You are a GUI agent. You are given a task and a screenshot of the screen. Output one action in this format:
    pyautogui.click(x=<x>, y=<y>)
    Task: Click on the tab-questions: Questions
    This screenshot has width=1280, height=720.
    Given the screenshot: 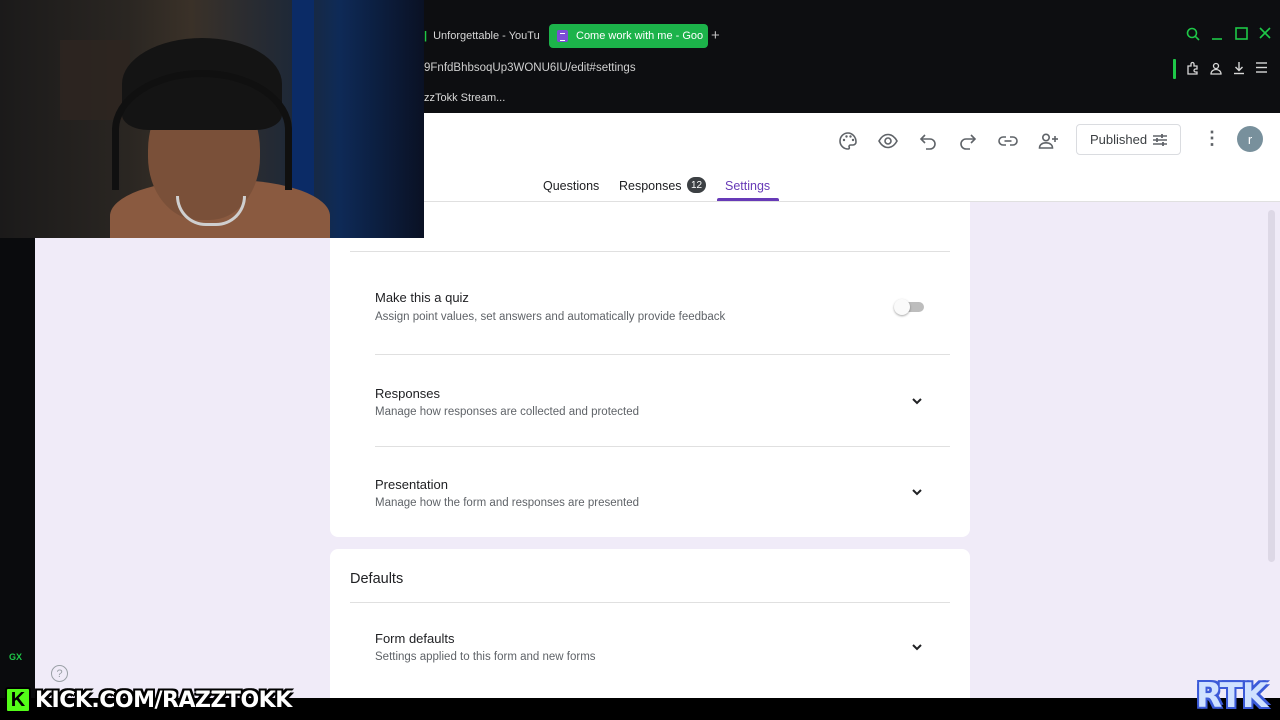 What is the action you would take?
    pyautogui.click(x=571, y=186)
    